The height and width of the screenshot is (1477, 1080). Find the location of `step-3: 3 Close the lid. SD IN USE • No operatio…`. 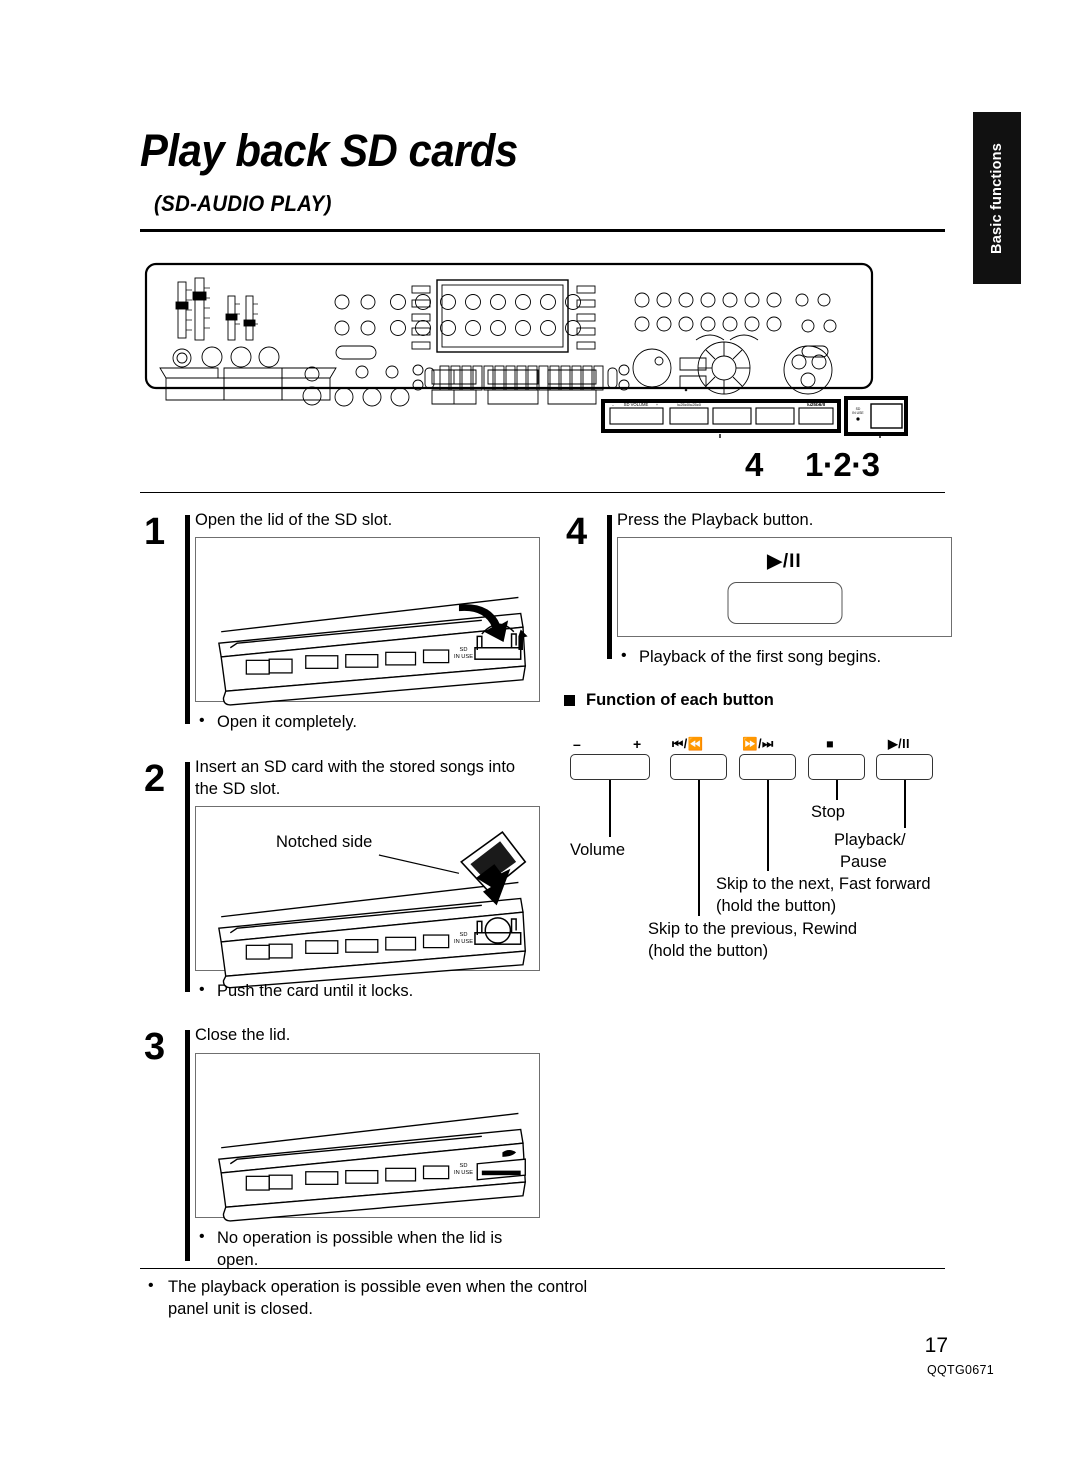

step-3: 3 Close the lid. SD IN USE • No operatio… is located at coordinates (340, 1147).